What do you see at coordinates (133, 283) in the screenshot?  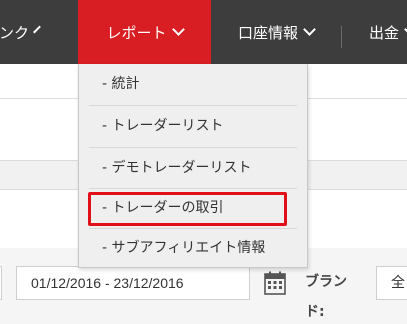 I see `date-range-input: 01/12/2016 - 23/12/2016` at bounding box center [133, 283].